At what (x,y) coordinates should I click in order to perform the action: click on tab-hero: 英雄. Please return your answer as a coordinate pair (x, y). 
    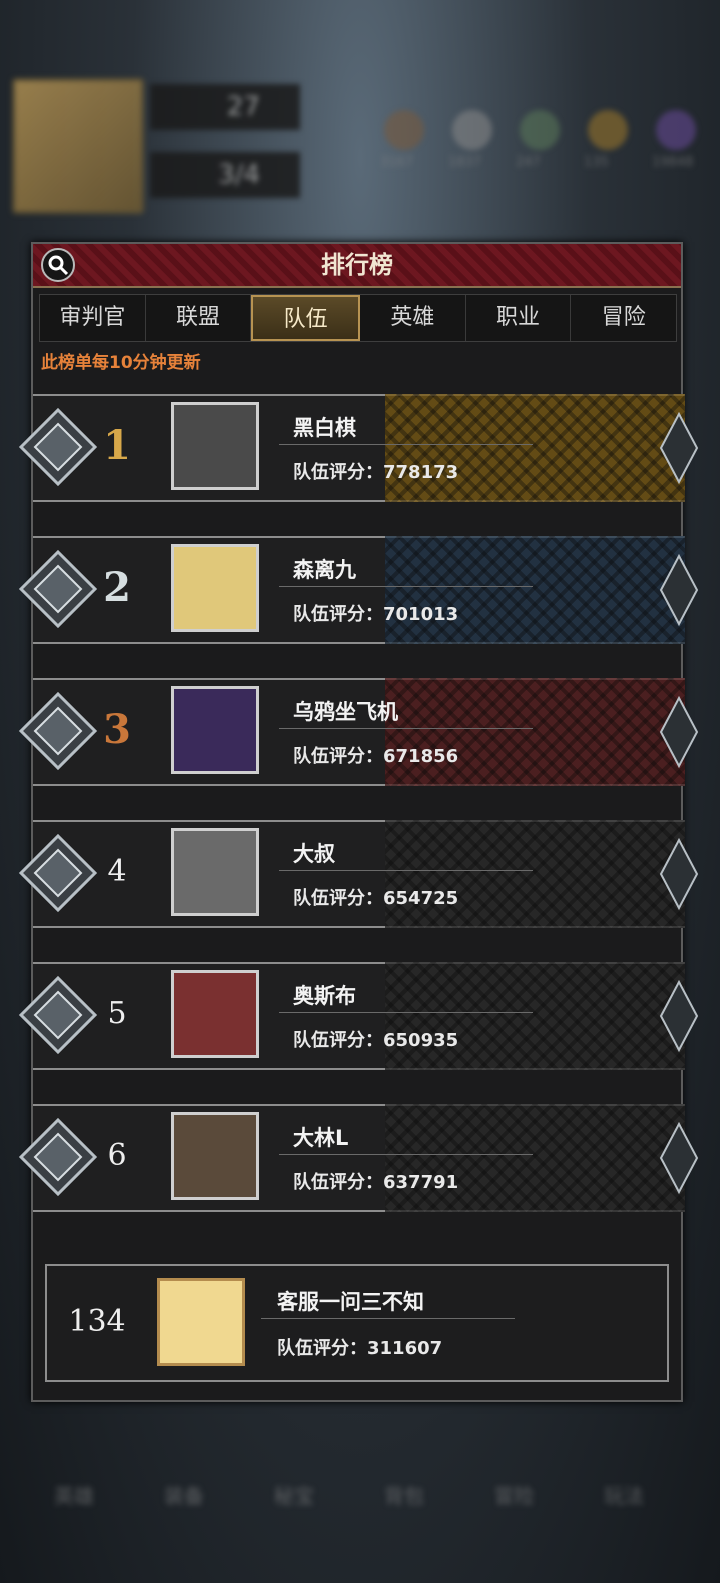
    Looking at the image, I should click on (413, 318).